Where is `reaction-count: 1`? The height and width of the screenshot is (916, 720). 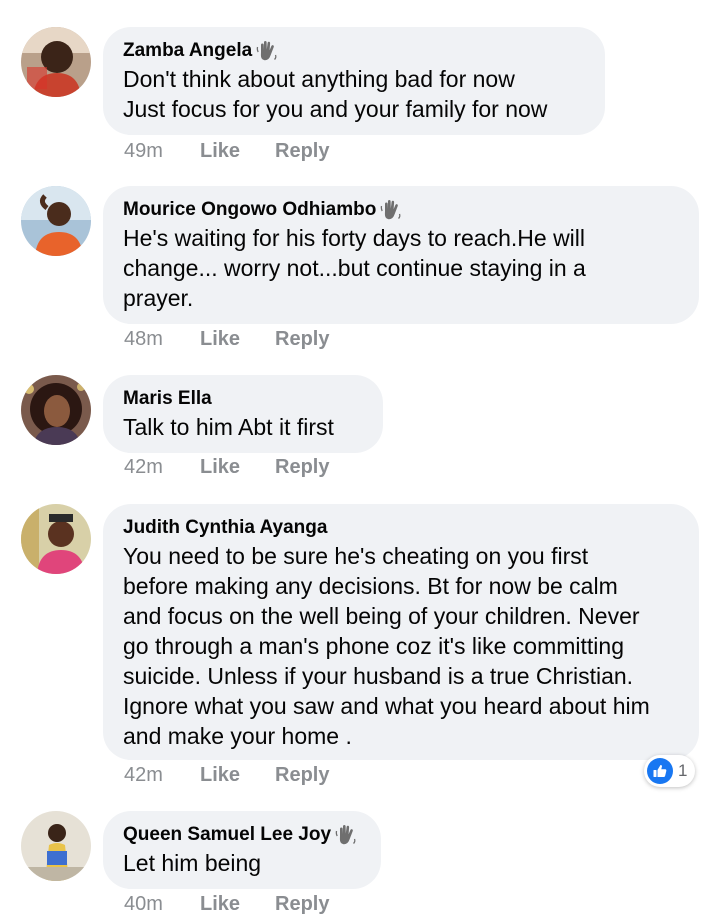
reaction-count: 1 is located at coordinates (683, 770).